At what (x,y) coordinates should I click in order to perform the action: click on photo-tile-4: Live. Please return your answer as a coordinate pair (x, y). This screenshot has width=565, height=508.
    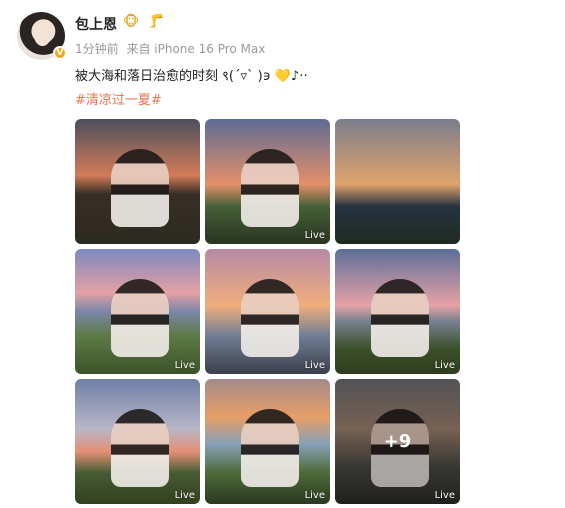
    Looking at the image, I should click on (137, 311).